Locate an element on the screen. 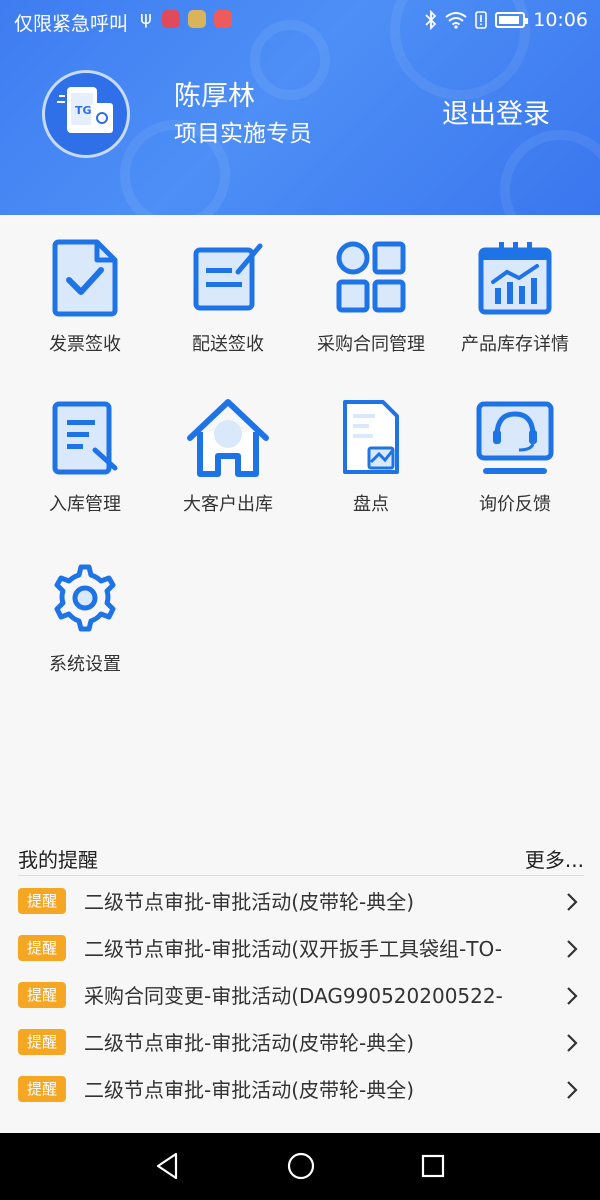 The width and height of the screenshot is (600, 1200). recents-icon is located at coordinates (433, 1166).